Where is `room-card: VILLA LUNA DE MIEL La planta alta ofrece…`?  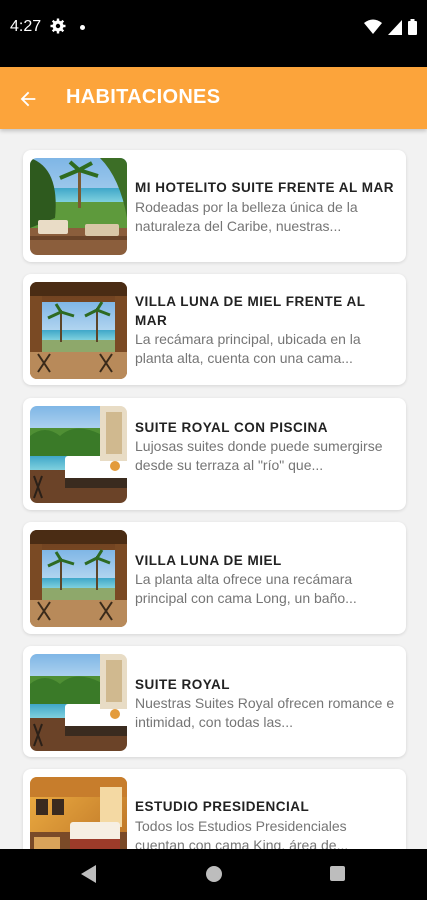 room-card: VILLA LUNA DE MIEL La planta alta ofrece… is located at coordinates (214, 578).